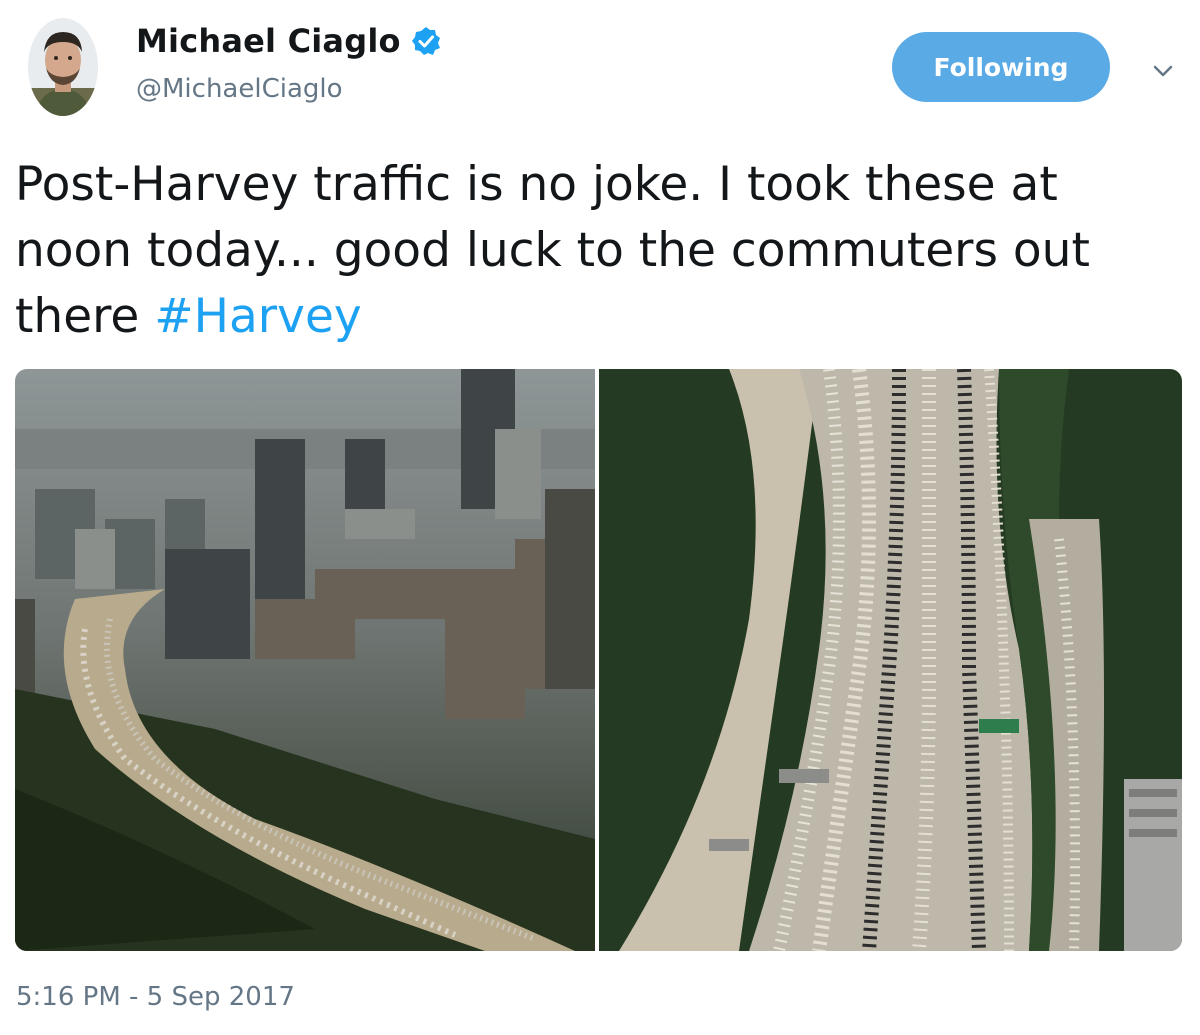 Image resolution: width=1200 pixels, height=1035 pixels. Describe the element at coordinates (155, 997) in the screenshot. I see `tweet-timestamp: 5:16 PM - 5 Sep 2017` at that location.